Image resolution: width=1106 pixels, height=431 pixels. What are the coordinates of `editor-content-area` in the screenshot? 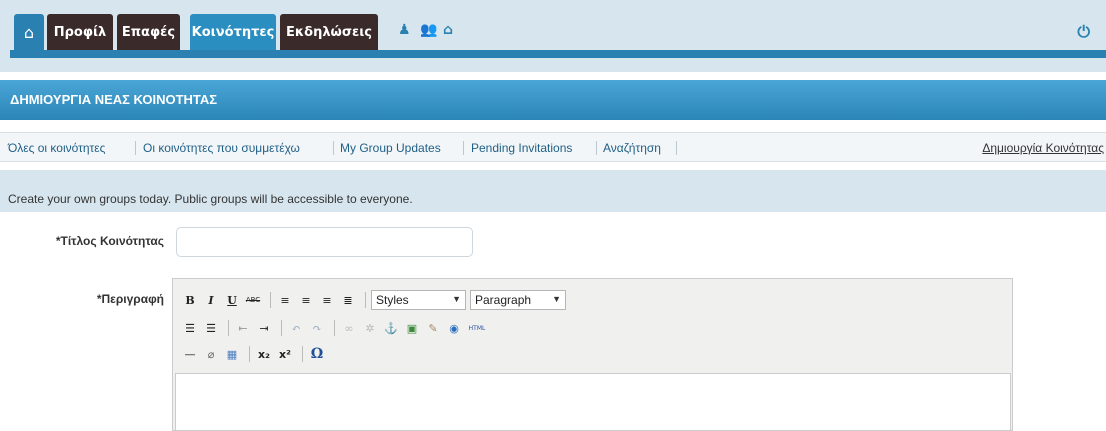 It's located at (593, 402).